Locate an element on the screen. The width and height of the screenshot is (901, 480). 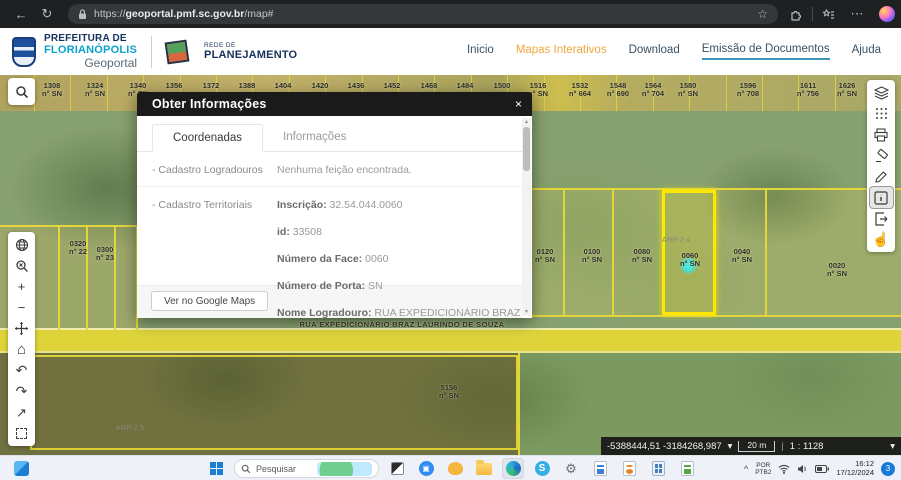
start-button is located at coordinates (216, 468).